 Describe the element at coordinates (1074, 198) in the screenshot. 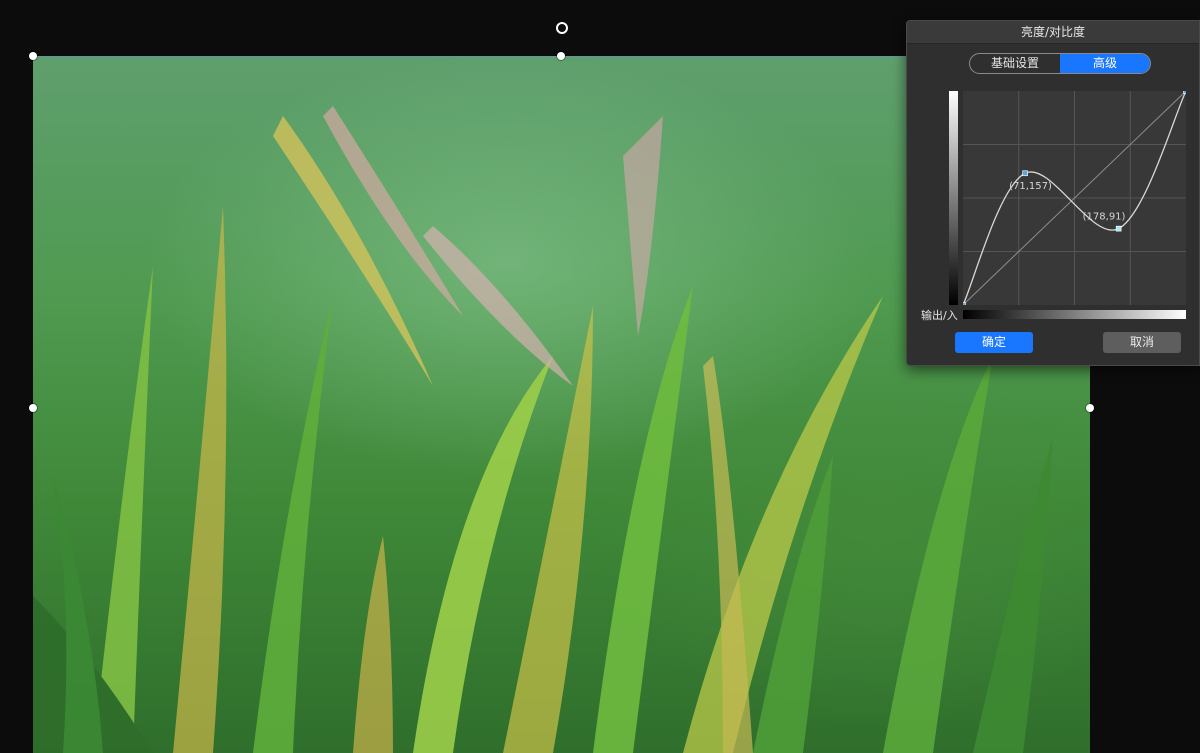

I see `curve-editor: (71,157) (178,91)` at that location.